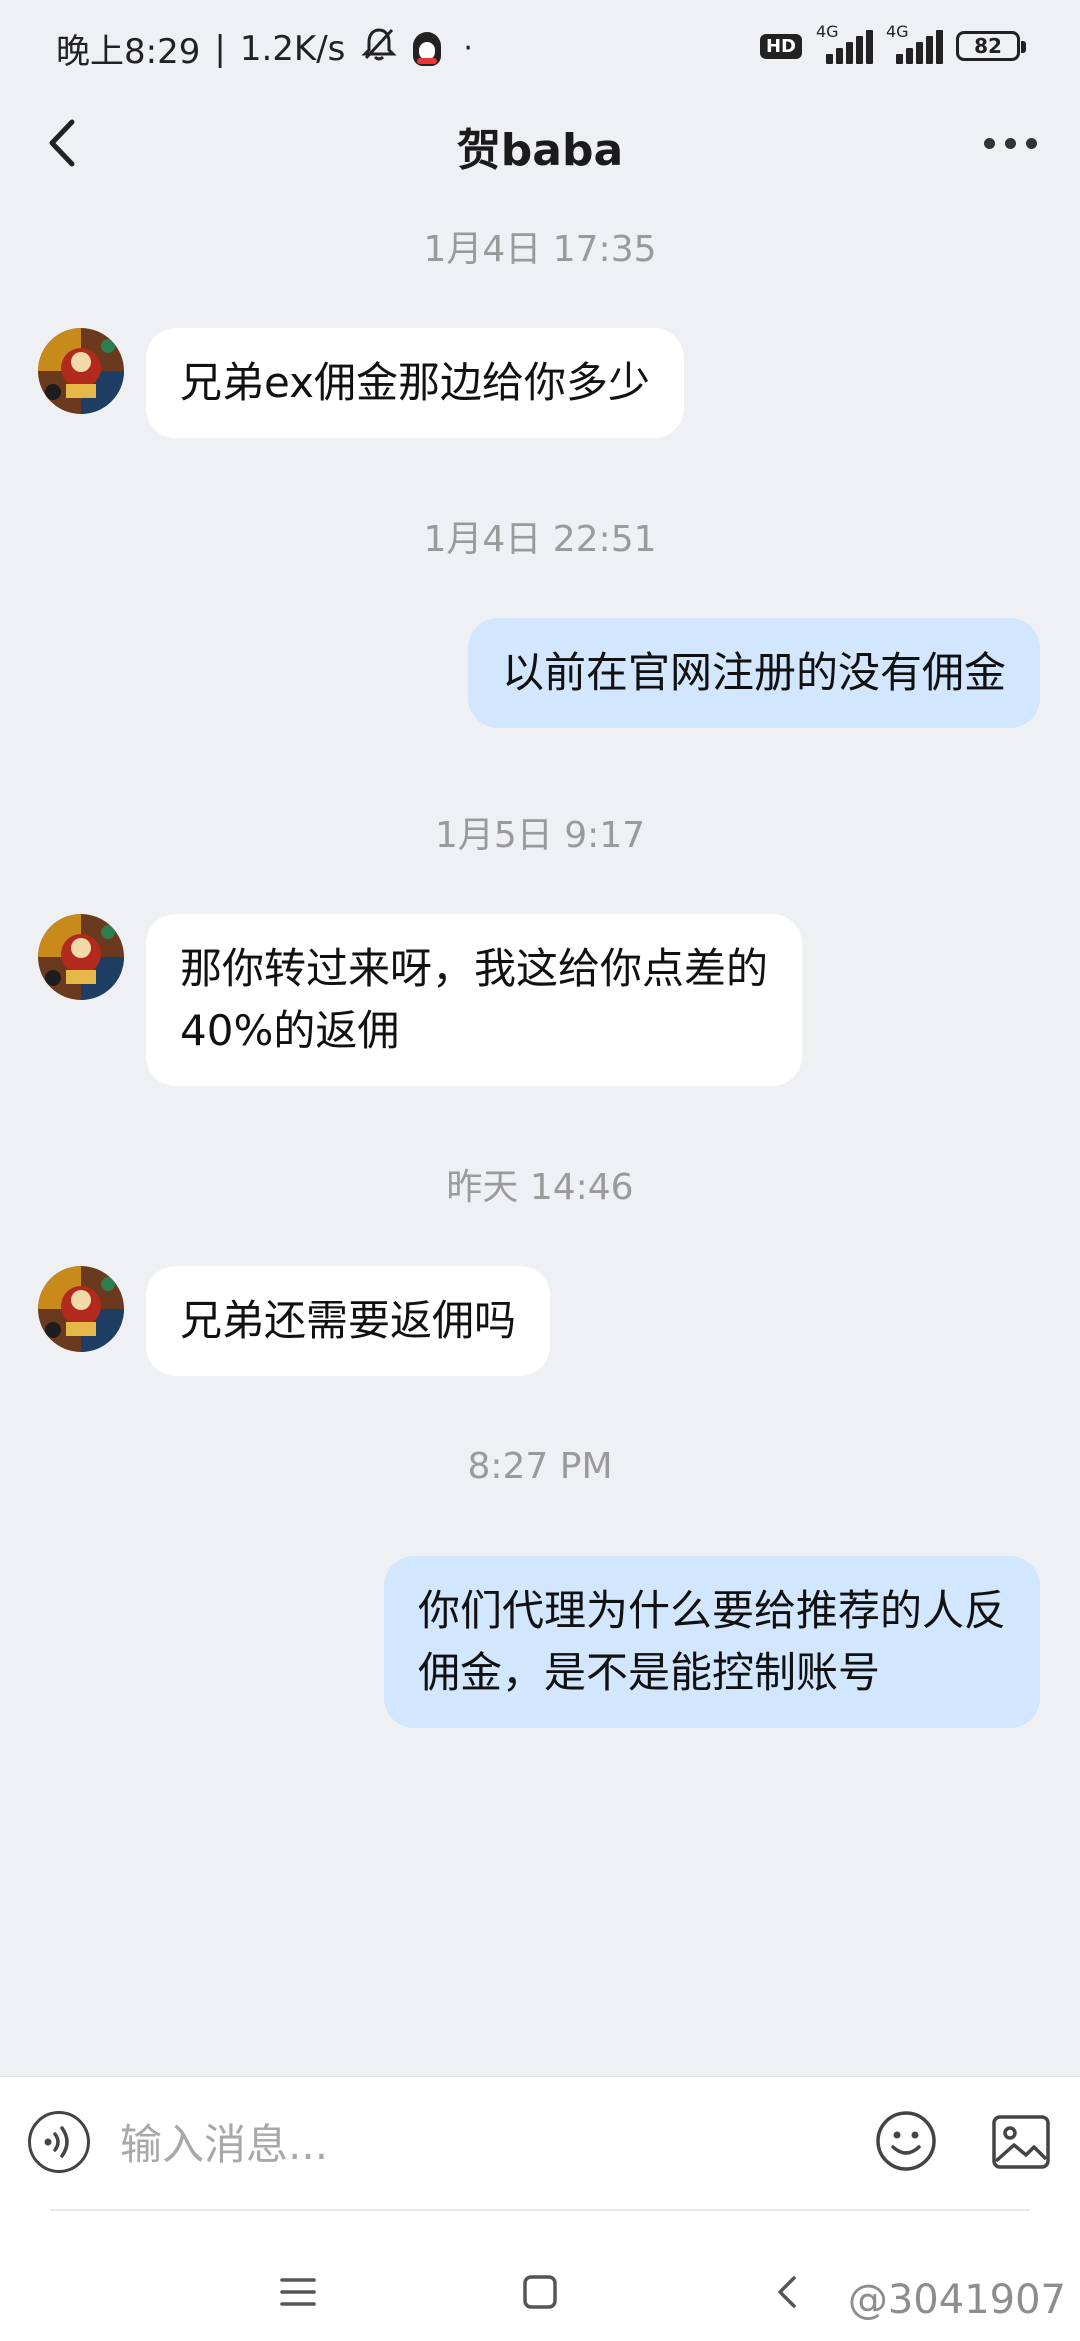 The image size is (1080, 2341). I want to click on status-right: HD 4G 4G 82, so click(892, 44).